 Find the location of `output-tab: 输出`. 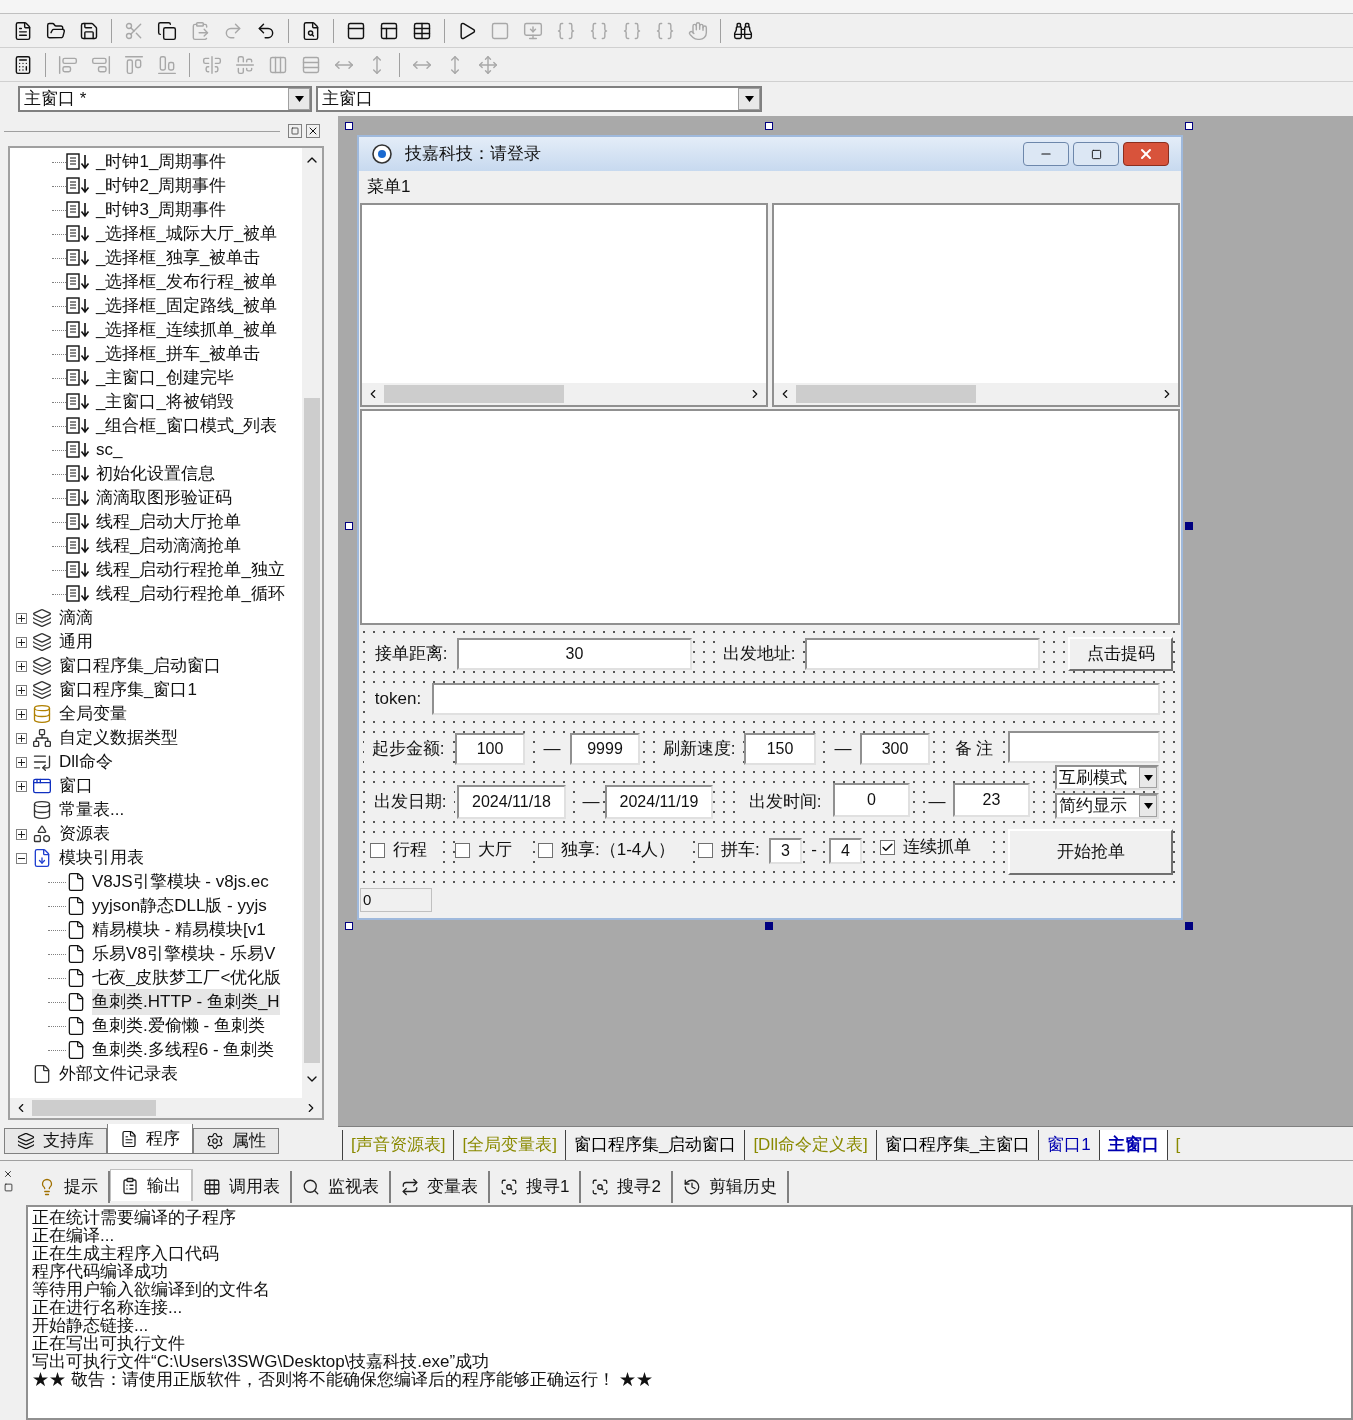

output-tab: 输出 is located at coordinates (151, 1185).